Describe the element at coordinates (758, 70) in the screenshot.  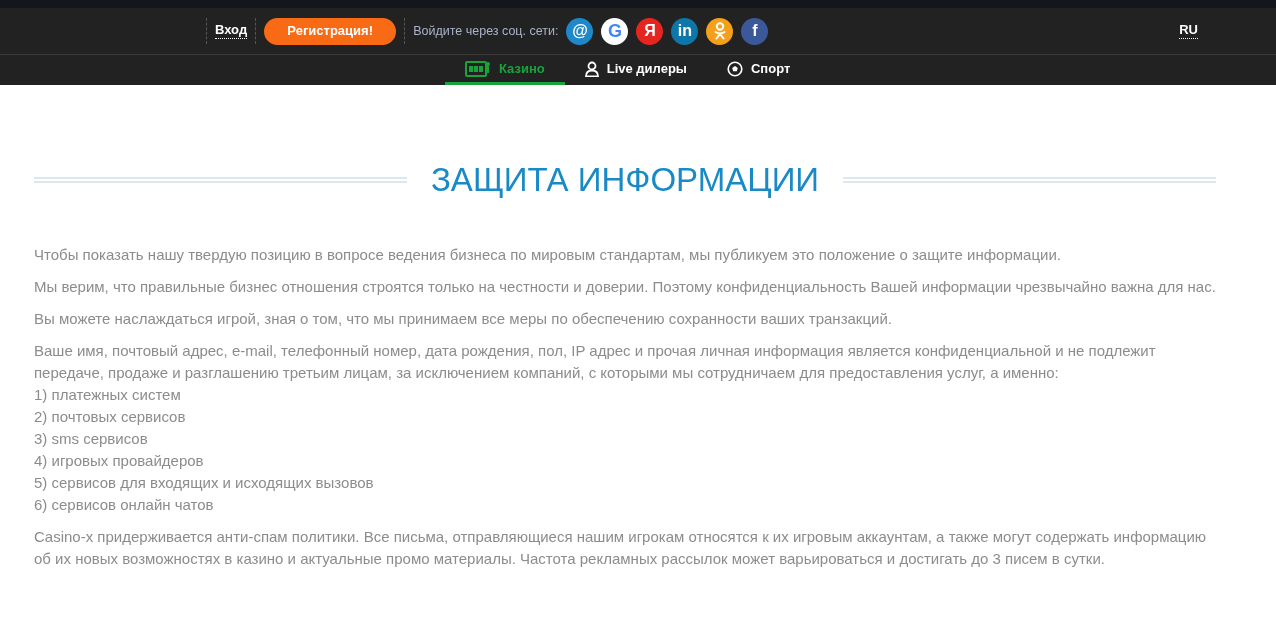
I see `nav-tab: Спорт` at that location.